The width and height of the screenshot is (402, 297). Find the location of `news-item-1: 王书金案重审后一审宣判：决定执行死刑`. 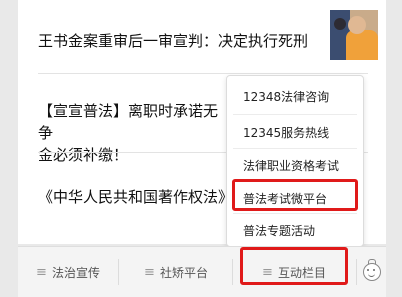

news-item-1: 王书金案重审后一审宣判：决定执行死刑 is located at coordinates (173, 40).